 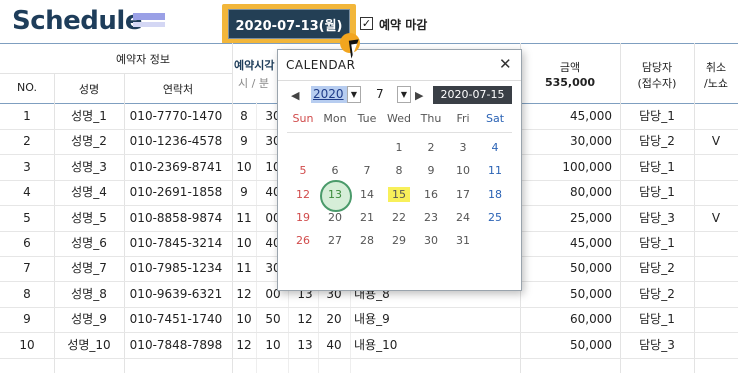 What do you see at coordinates (463, 241) in the screenshot?
I see `calendar-day: 31` at bounding box center [463, 241].